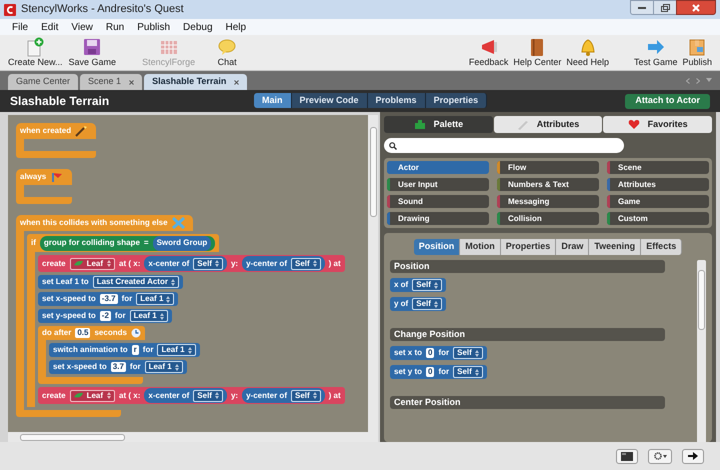 The height and width of the screenshot is (470, 720). What do you see at coordinates (438, 184) in the screenshot?
I see `category-button: User Input` at bounding box center [438, 184].